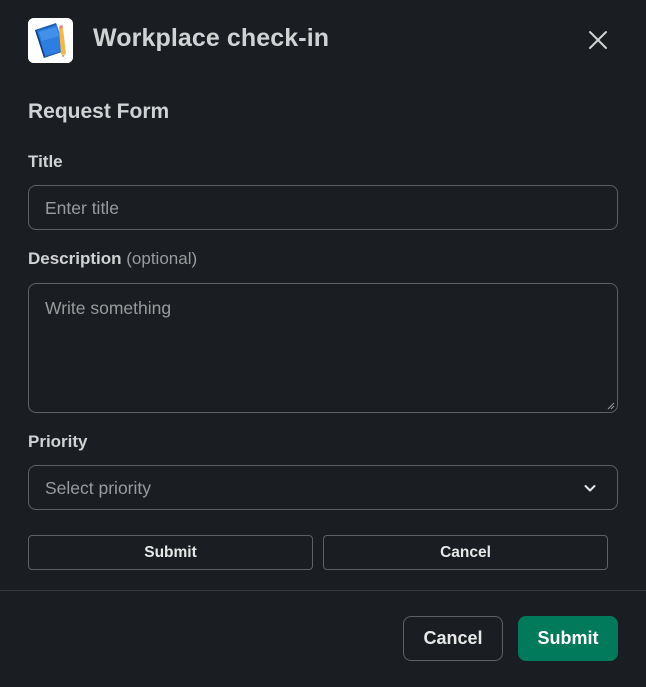  I want to click on form-cancel-button: Cancel, so click(465, 552).